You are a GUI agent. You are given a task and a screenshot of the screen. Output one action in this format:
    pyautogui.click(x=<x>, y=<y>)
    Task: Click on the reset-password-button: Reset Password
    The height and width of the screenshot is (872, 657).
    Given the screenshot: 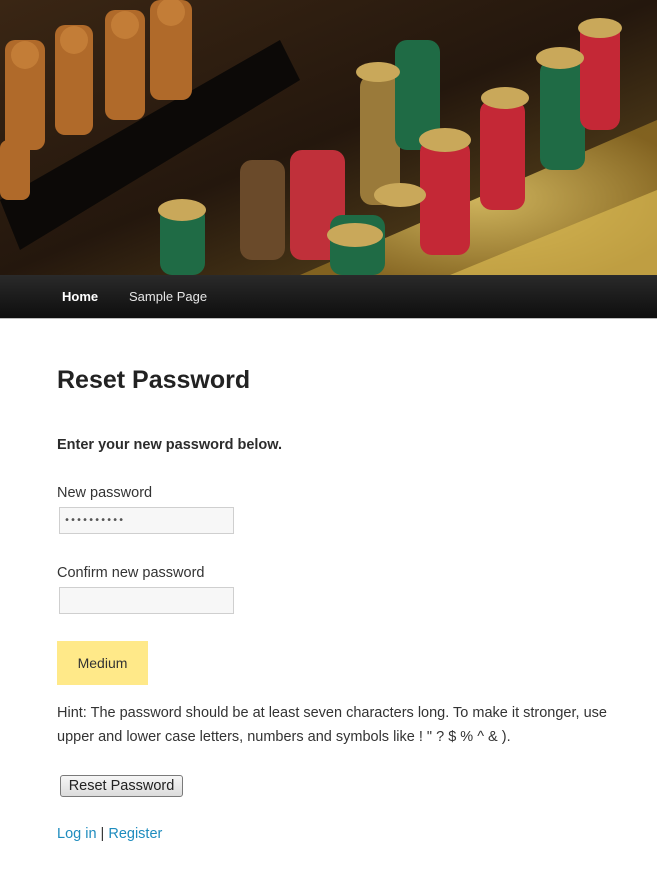 What is the action you would take?
    pyautogui.click(x=121, y=786)
    